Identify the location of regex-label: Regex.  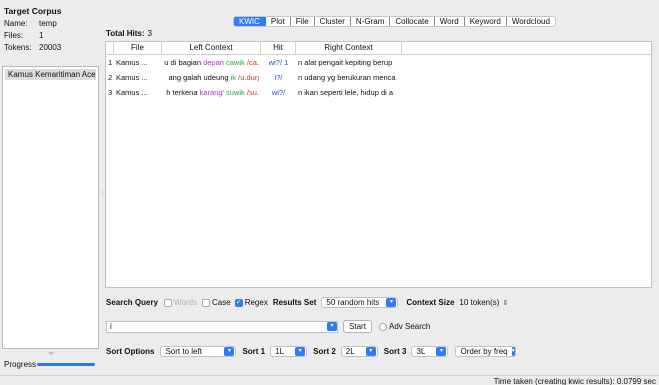
(256, 302).